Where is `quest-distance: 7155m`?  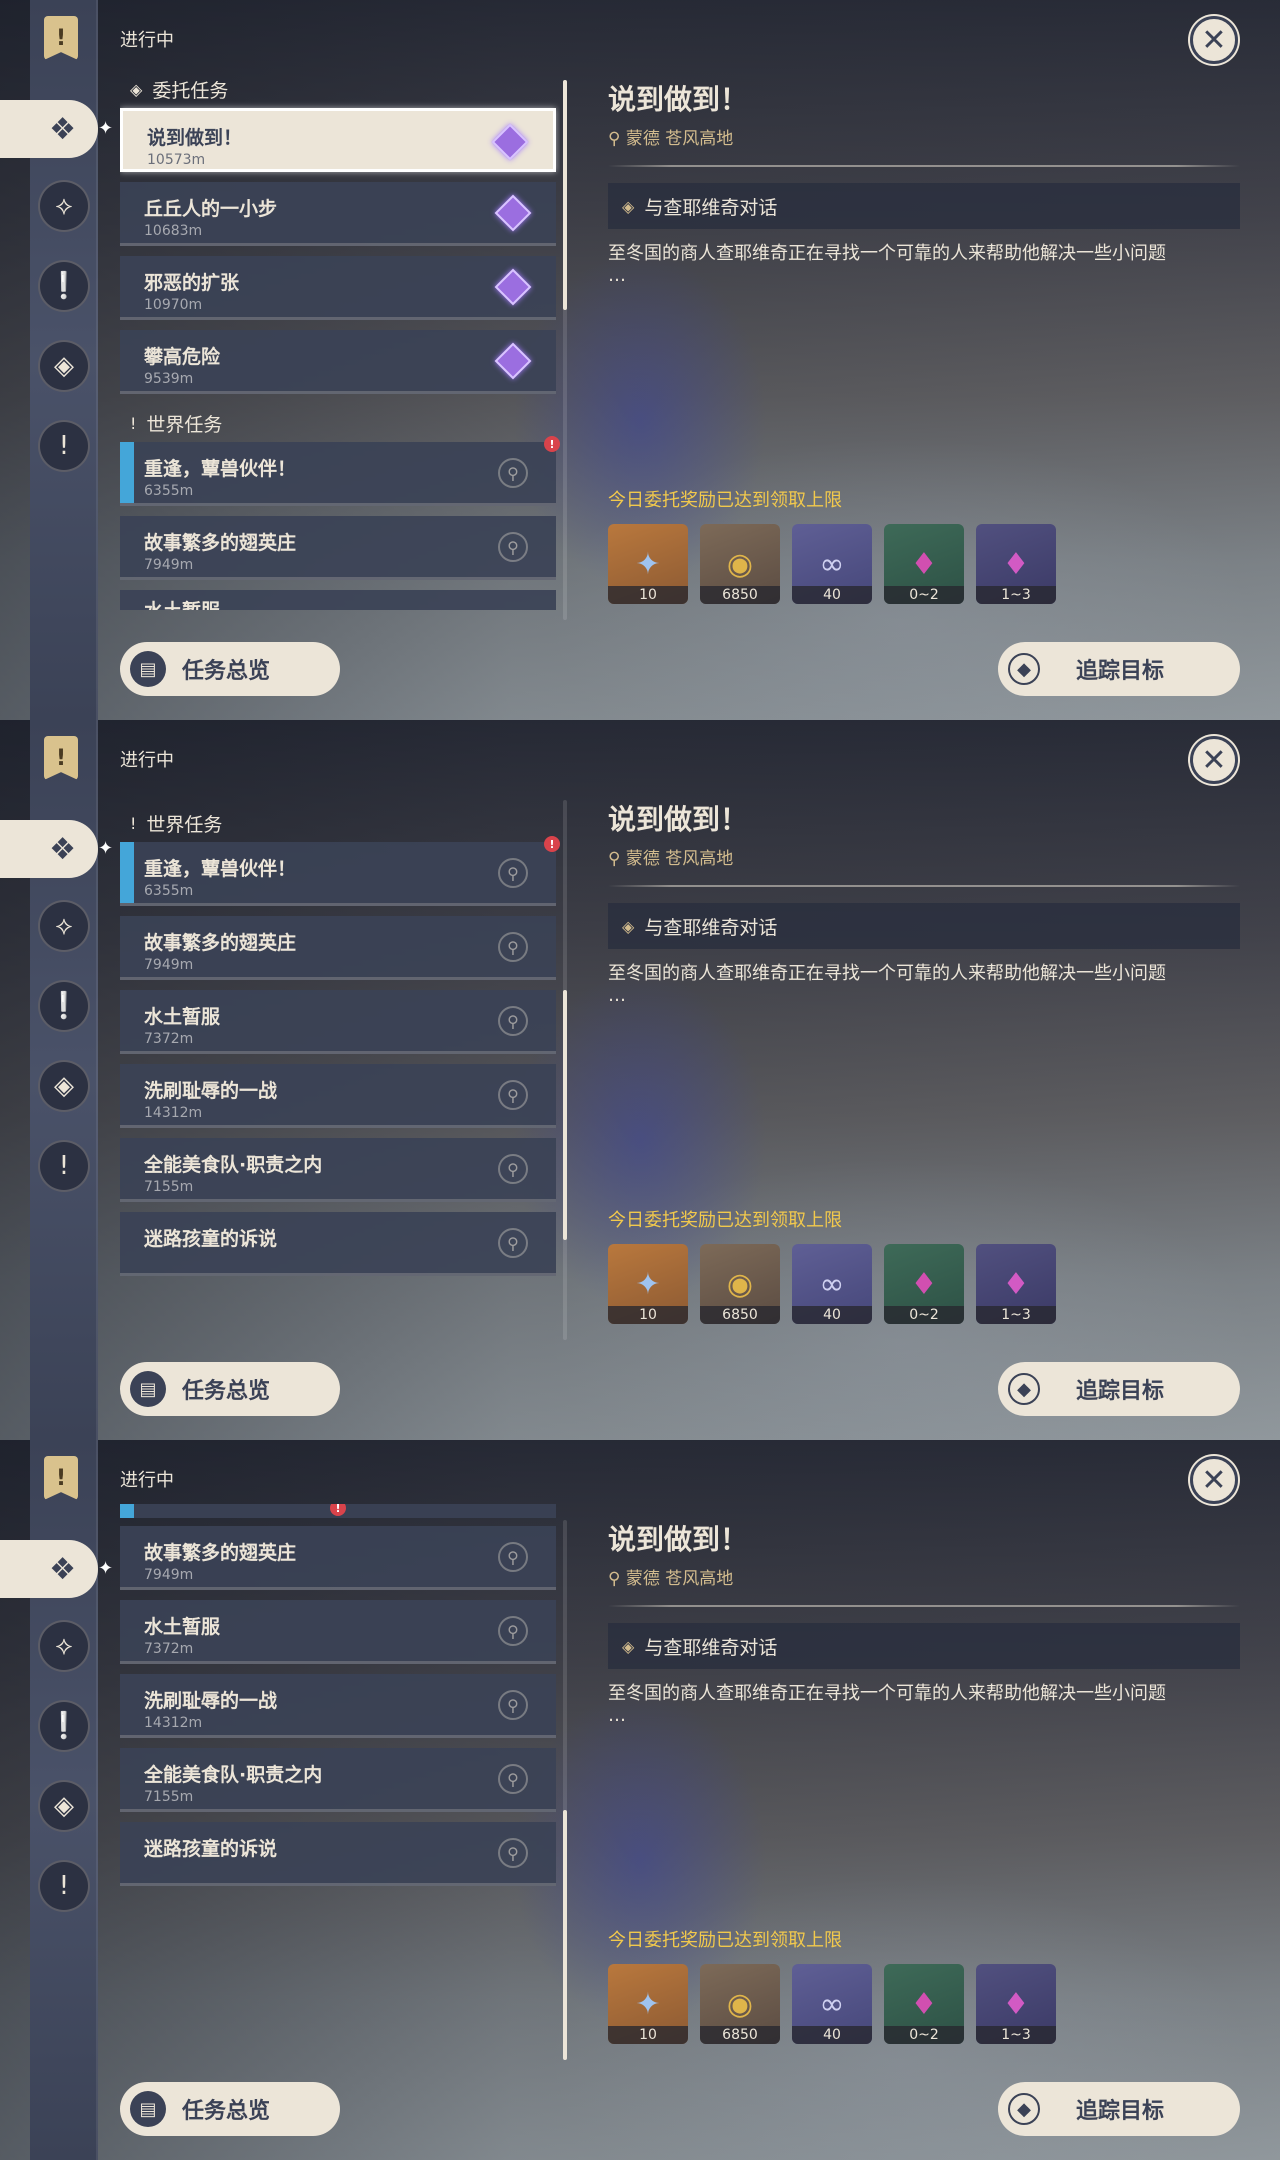 quest-distance: 7155m is located at coordinates (169, 1797).